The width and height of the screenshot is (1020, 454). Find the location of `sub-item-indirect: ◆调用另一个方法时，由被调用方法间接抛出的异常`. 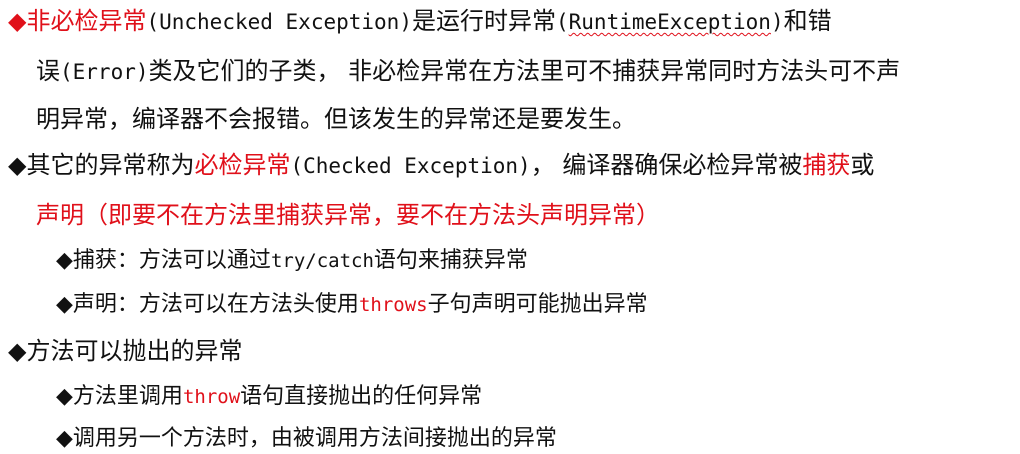

sub-item-indirect: ◆调用另一个方法时，由被调用方法间接抛出的异常 is located at coordinates (306, 439).